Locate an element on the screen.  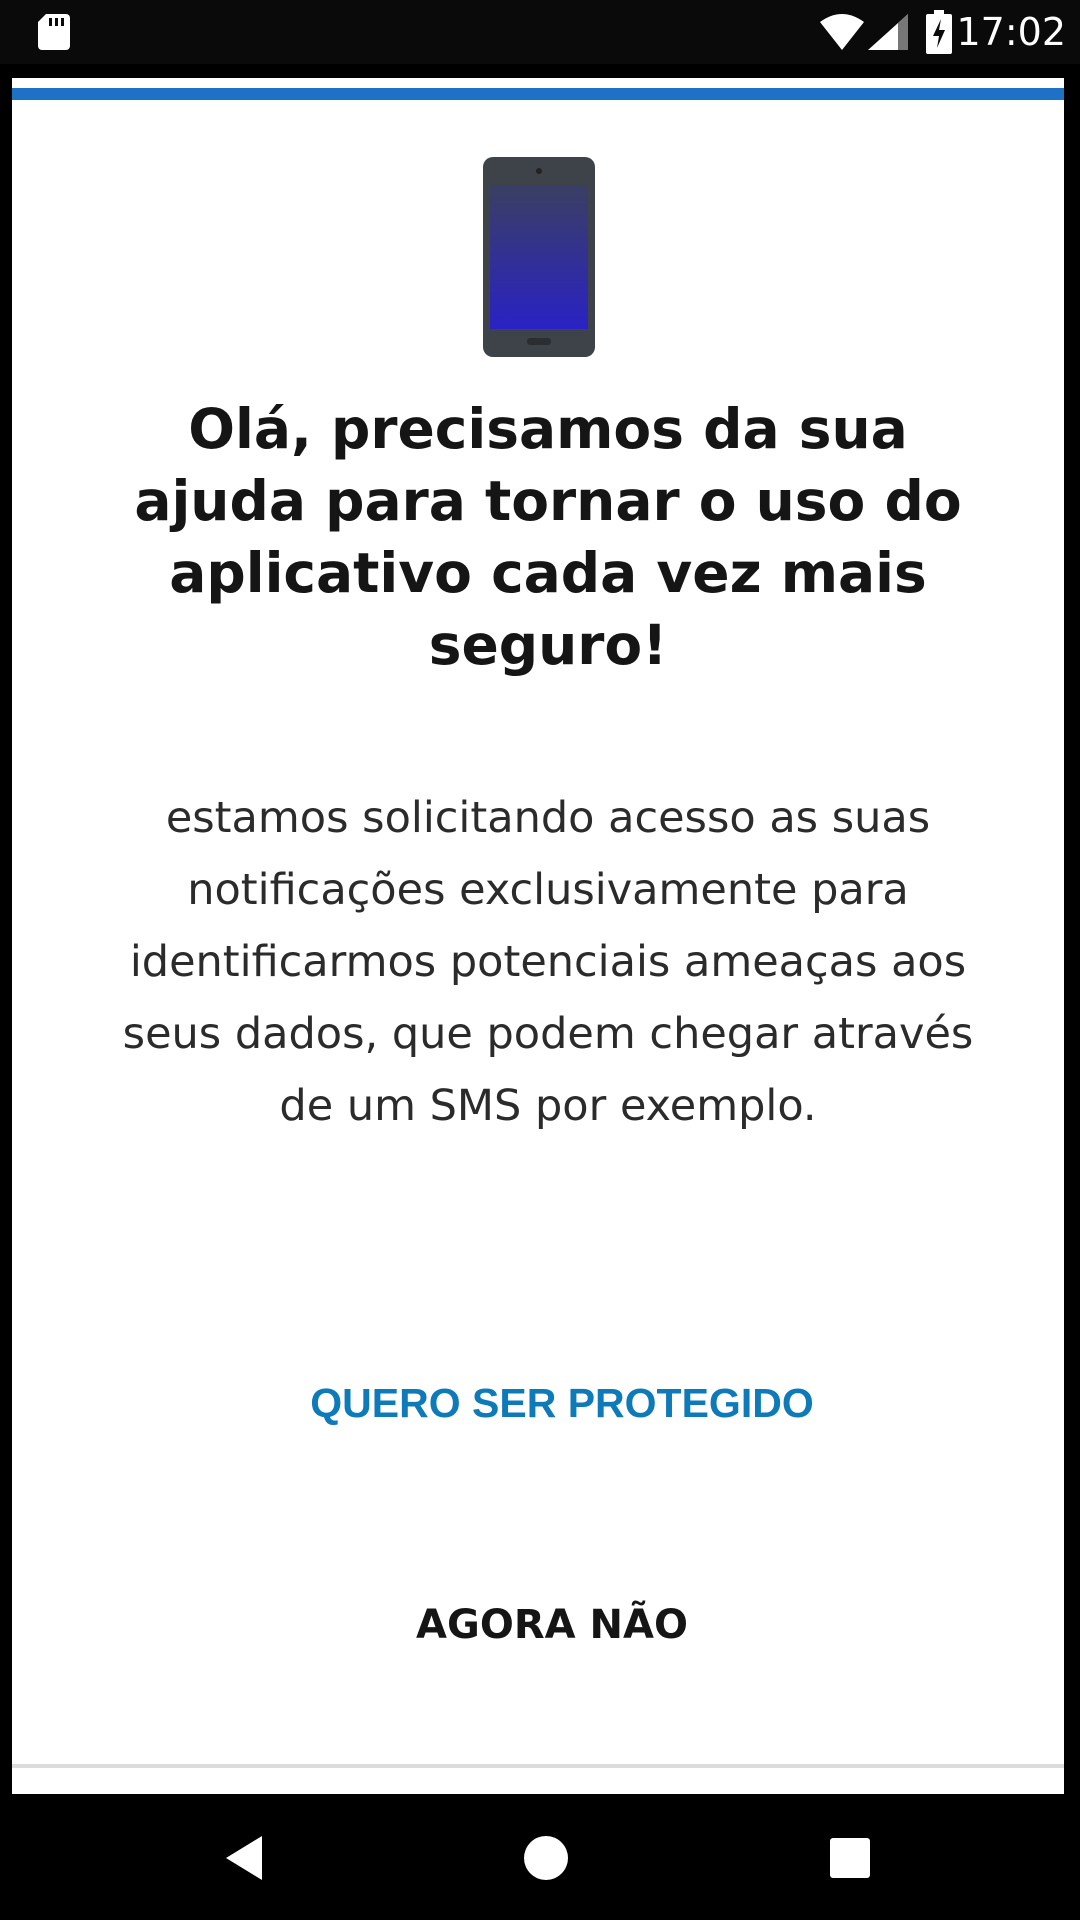
confirm-protect-button: QUERO SER PROTEGIDO is located at coordinates (562, 1403).